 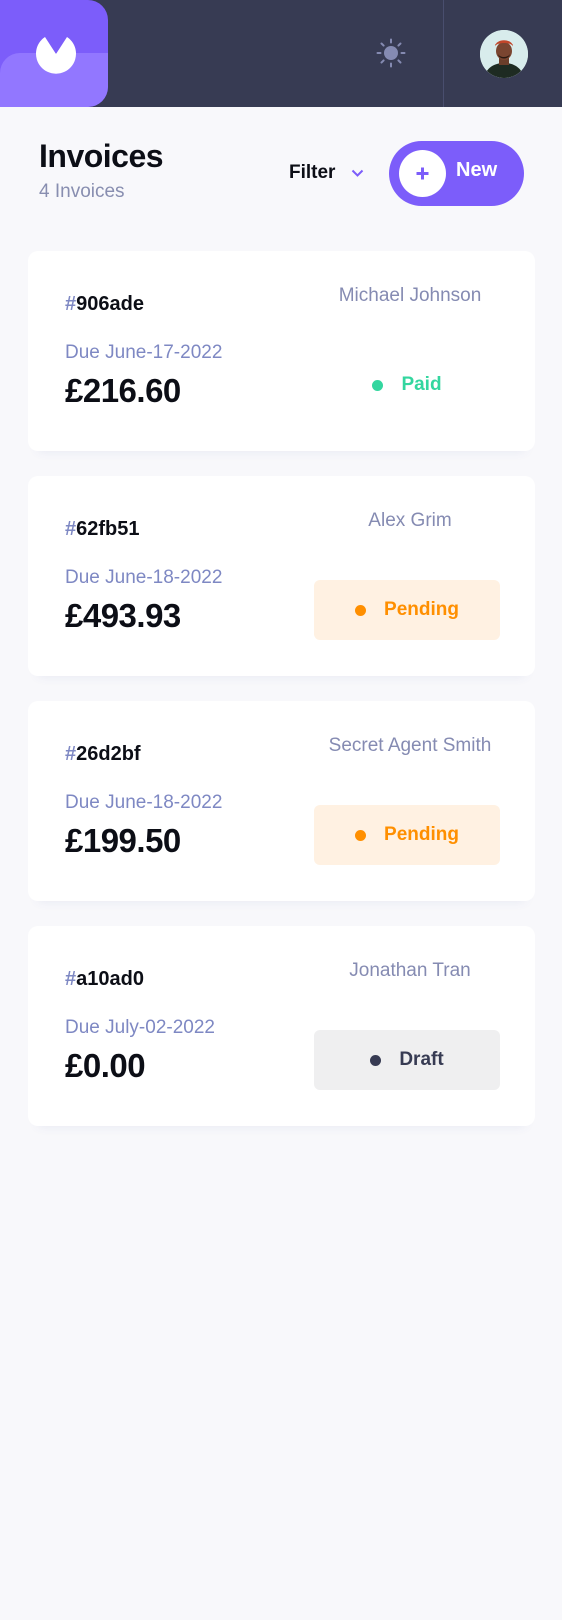 What do you see at coordinates (105, 1065) in the screenshot?
I see `invoice-amount: £0.00` at bounding box center [105, 1065].